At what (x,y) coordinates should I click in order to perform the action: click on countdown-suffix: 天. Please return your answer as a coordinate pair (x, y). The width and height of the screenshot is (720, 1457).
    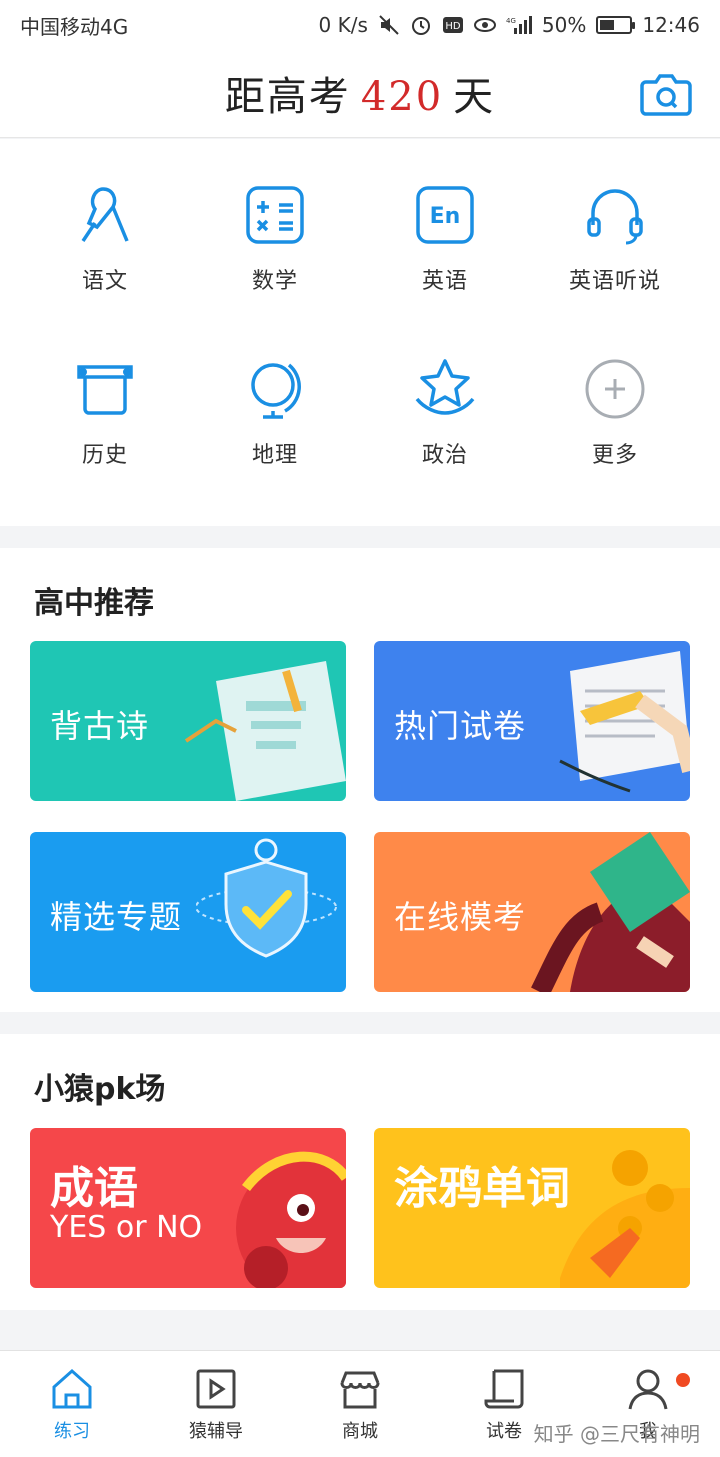
    Looking at the image, I should click on (474, 97).